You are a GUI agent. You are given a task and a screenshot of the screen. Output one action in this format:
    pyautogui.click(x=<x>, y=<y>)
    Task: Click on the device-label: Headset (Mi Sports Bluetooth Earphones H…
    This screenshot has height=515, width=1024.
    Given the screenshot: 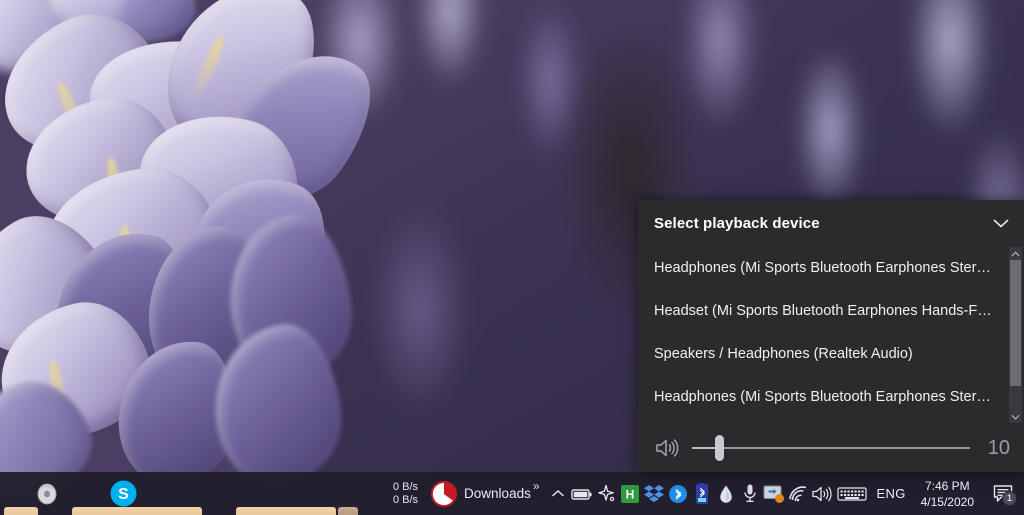 What is the action you would take?
    pyautogui.click(x=824, y=310)
    